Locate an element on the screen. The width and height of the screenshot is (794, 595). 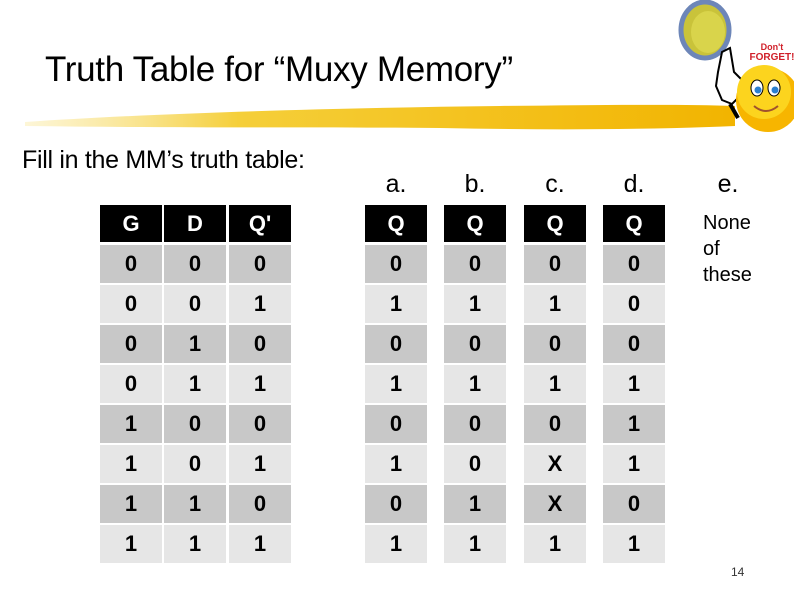
option-e-line: these is located at coordinates (727, 275).